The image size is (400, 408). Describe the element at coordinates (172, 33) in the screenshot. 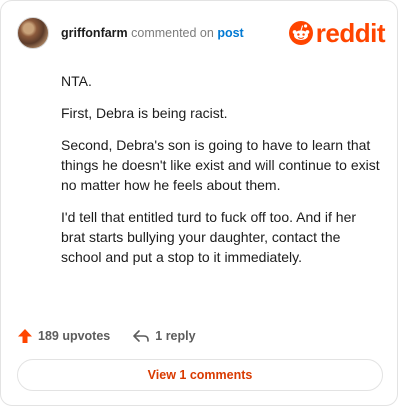

I see `commented-on-label: commented on` at that location.